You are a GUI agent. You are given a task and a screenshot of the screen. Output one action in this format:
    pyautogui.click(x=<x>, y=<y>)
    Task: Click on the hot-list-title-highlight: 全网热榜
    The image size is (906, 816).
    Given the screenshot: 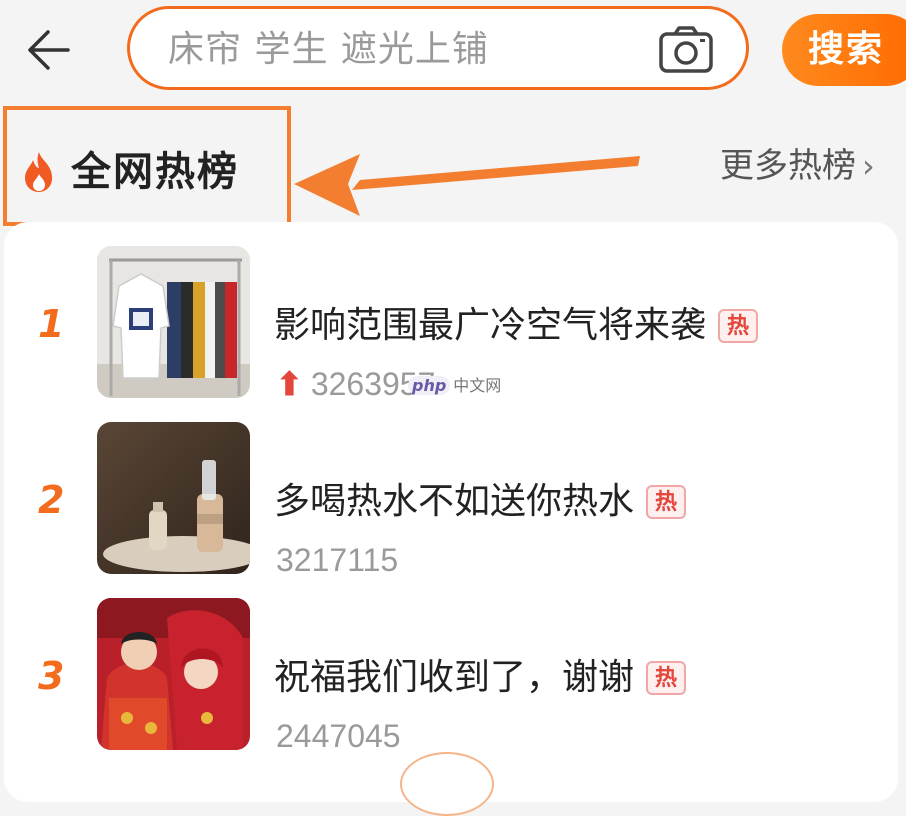 What is the action you would take?
    pyautogui.click(x=147, y=166)
    